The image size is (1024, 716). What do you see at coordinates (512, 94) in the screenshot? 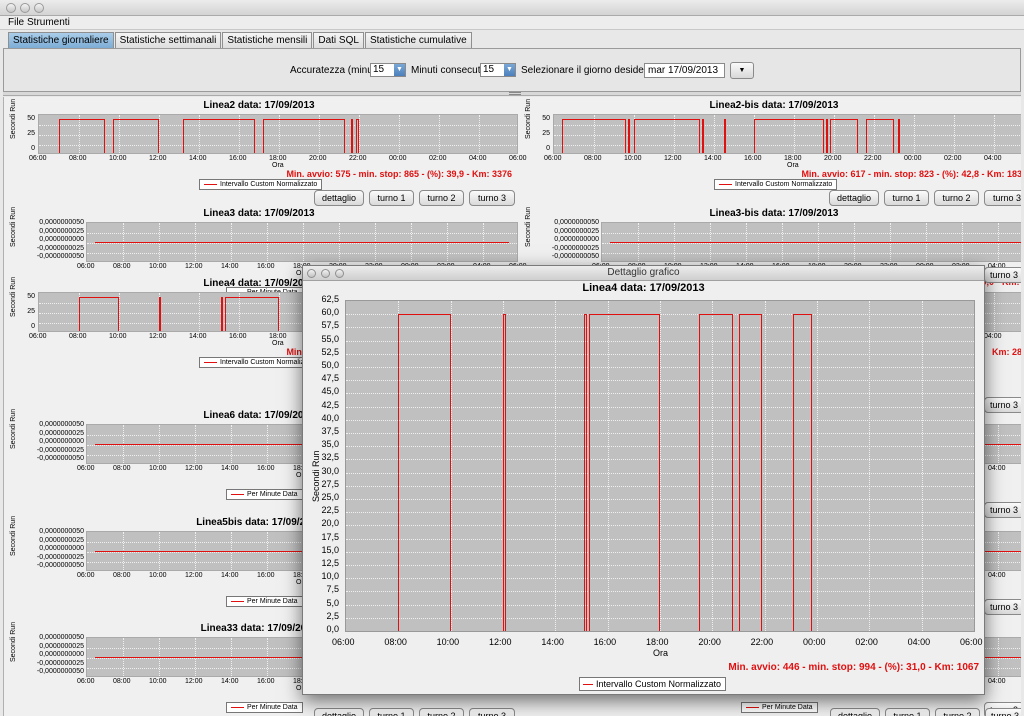
I see `splitter` at bounding box center [512, 94].